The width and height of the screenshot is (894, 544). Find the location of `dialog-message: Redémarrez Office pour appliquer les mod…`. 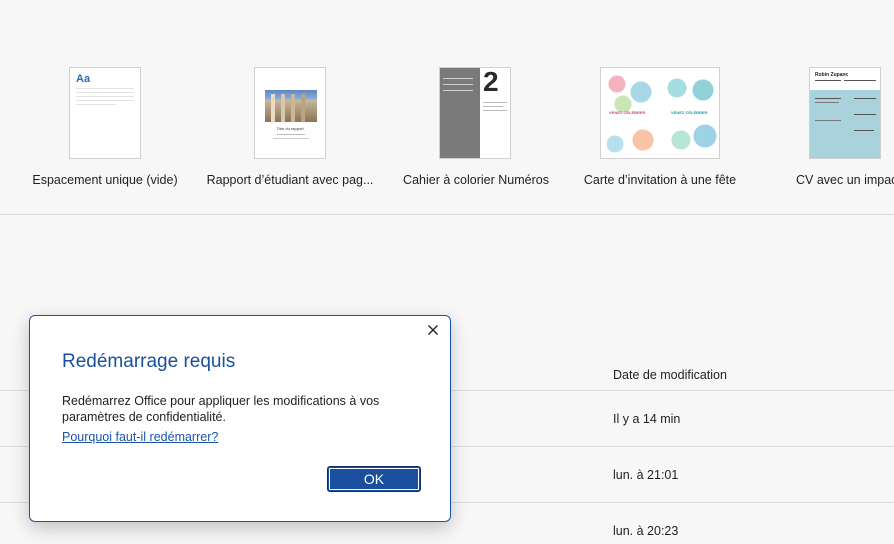

dialog-message: Redémarrez Office pour appliquer les mod… is located at coordinates (221, 409).